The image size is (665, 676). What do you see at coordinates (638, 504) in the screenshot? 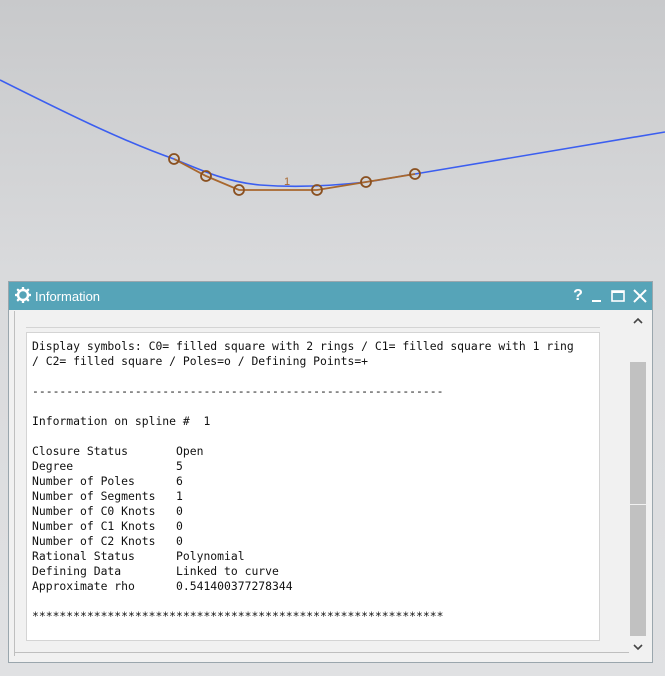
I see `scroll-thumb-divider` at bounding box center [638, 504].